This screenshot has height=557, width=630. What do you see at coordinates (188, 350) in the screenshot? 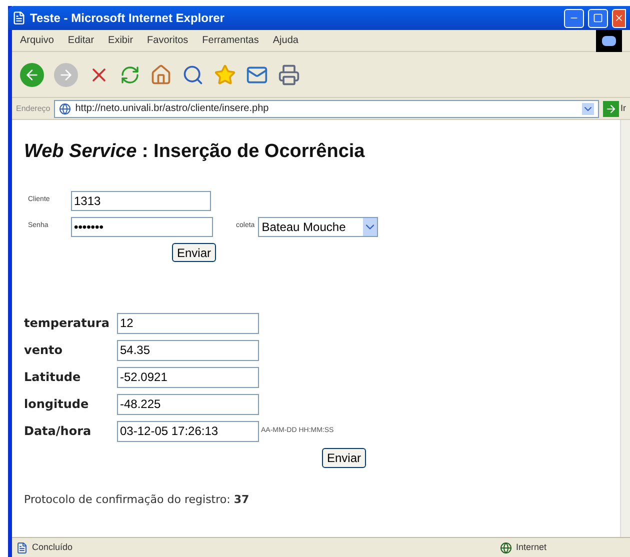
I see `input-field: 54.35` at bounding box center [188, 350].